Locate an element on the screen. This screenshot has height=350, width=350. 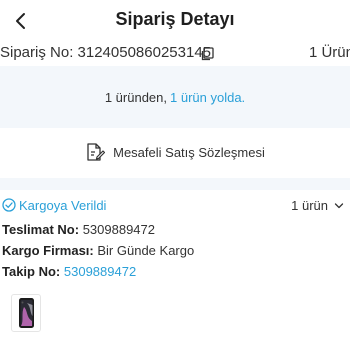
page-title: Sipariş Detayı is located at coordinates (175, 19).